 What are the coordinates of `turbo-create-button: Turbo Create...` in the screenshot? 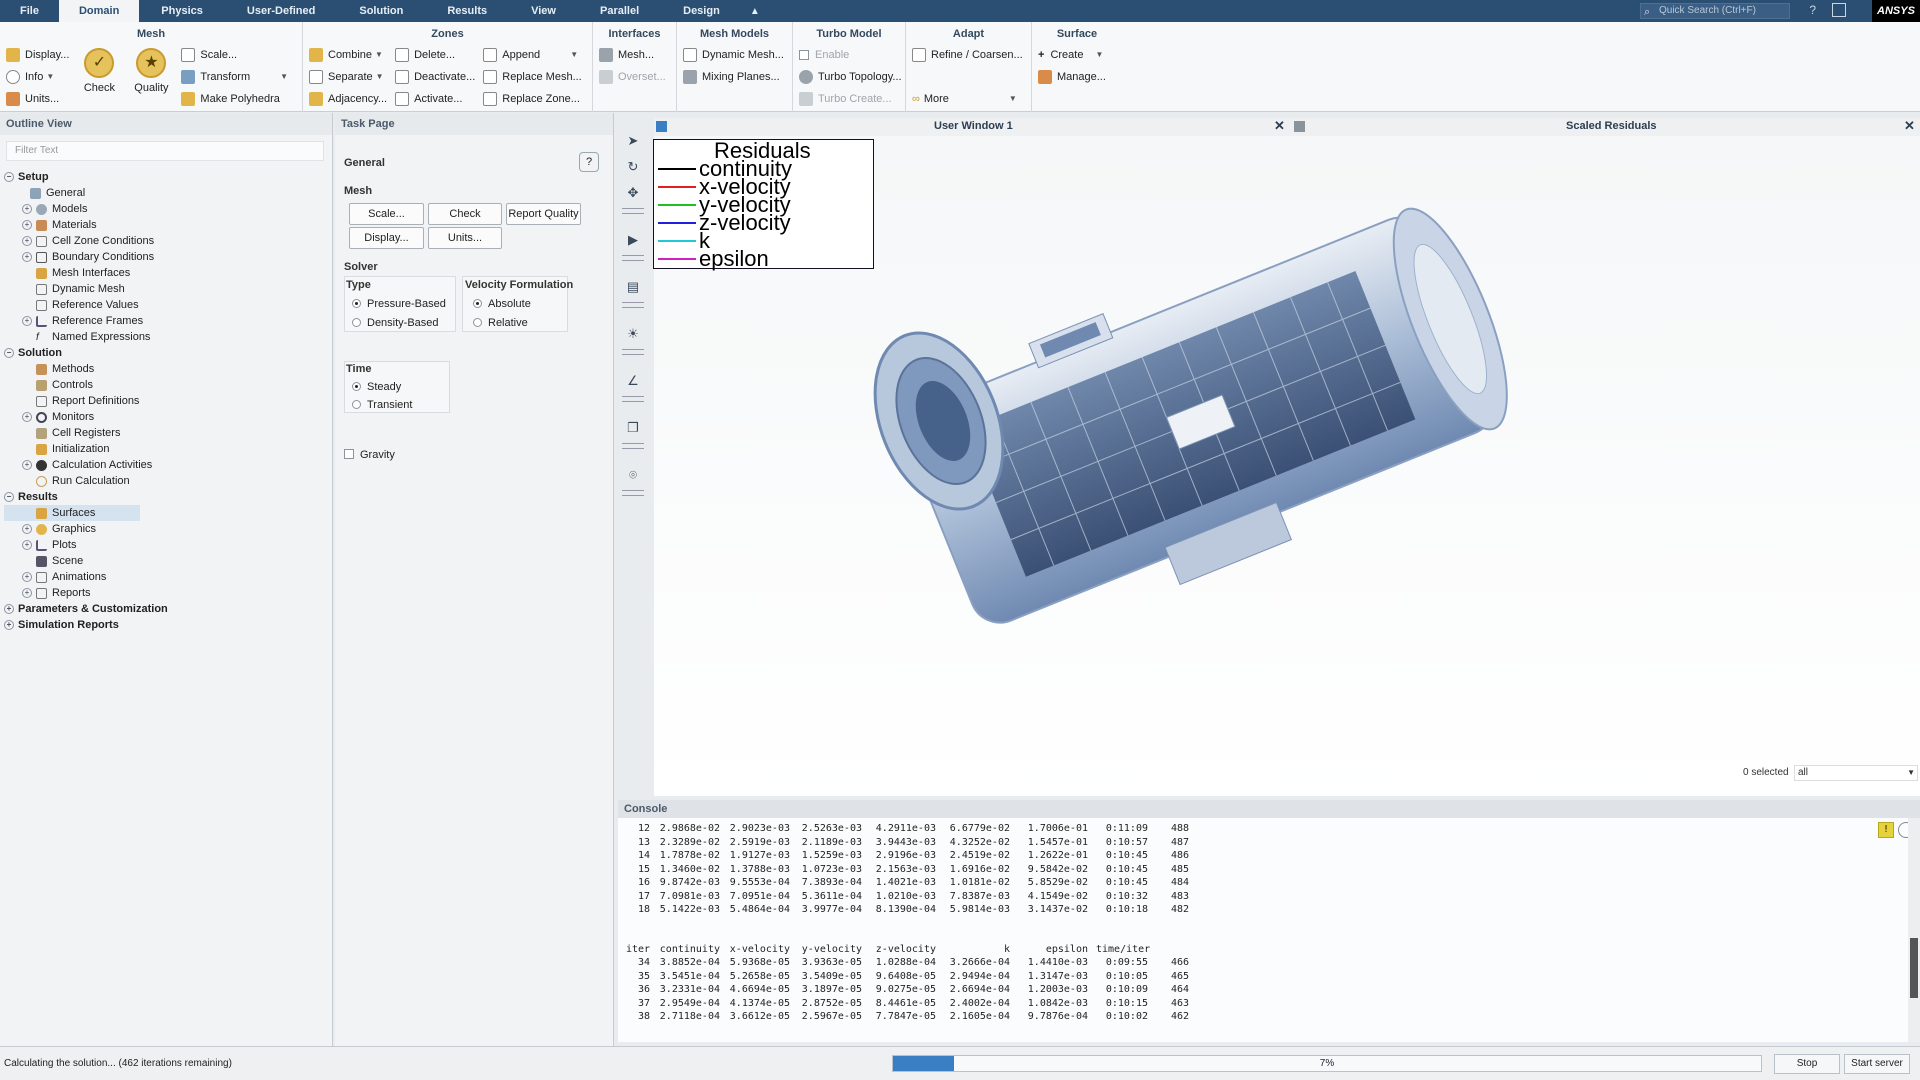 It's located at (849, 99).